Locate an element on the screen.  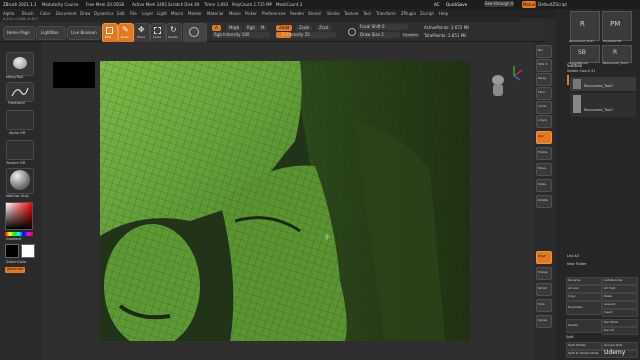
menu-layer: Layer is located at coordinates (147, 13).